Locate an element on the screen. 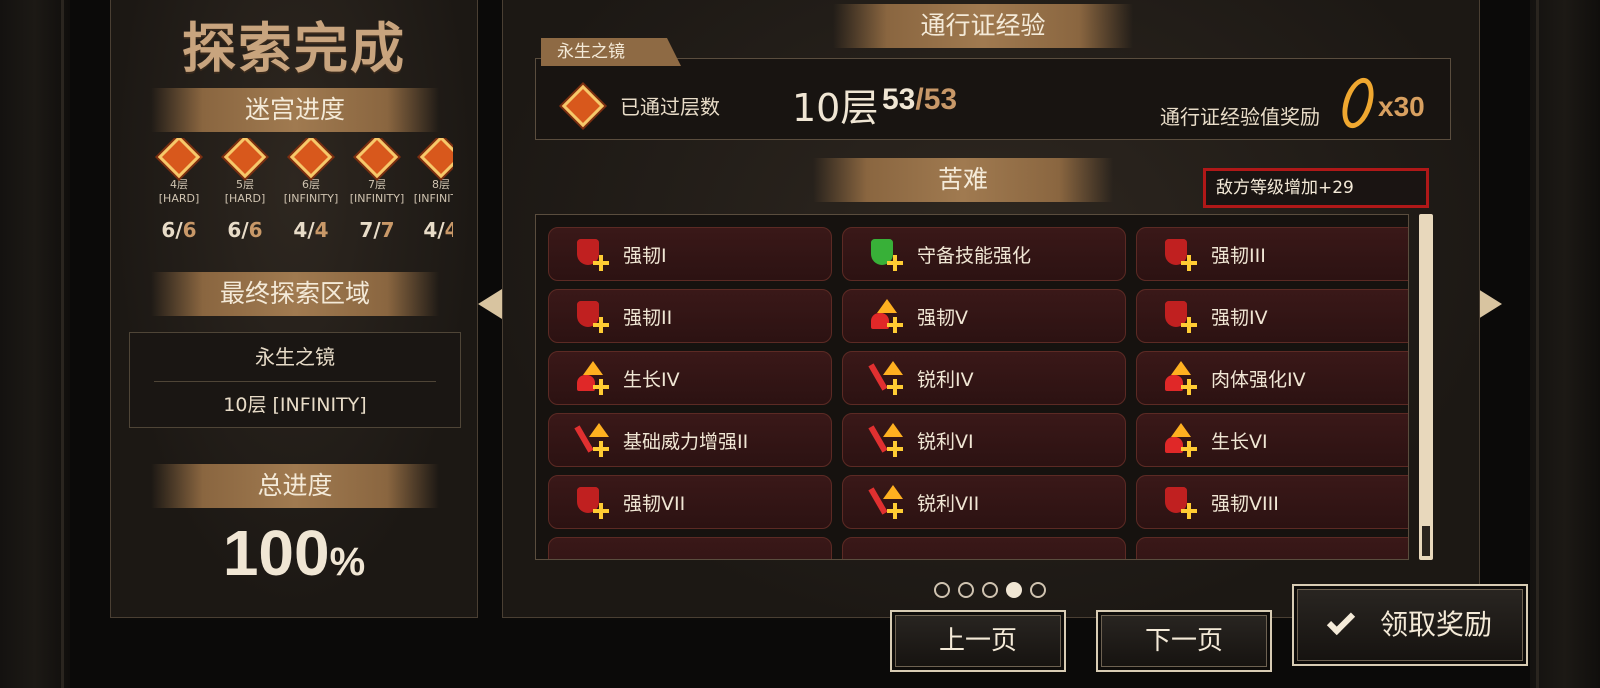 The height and width of the screenshot is (688, 1600). arrows-plus-icon is located at coordinates (886, 316).